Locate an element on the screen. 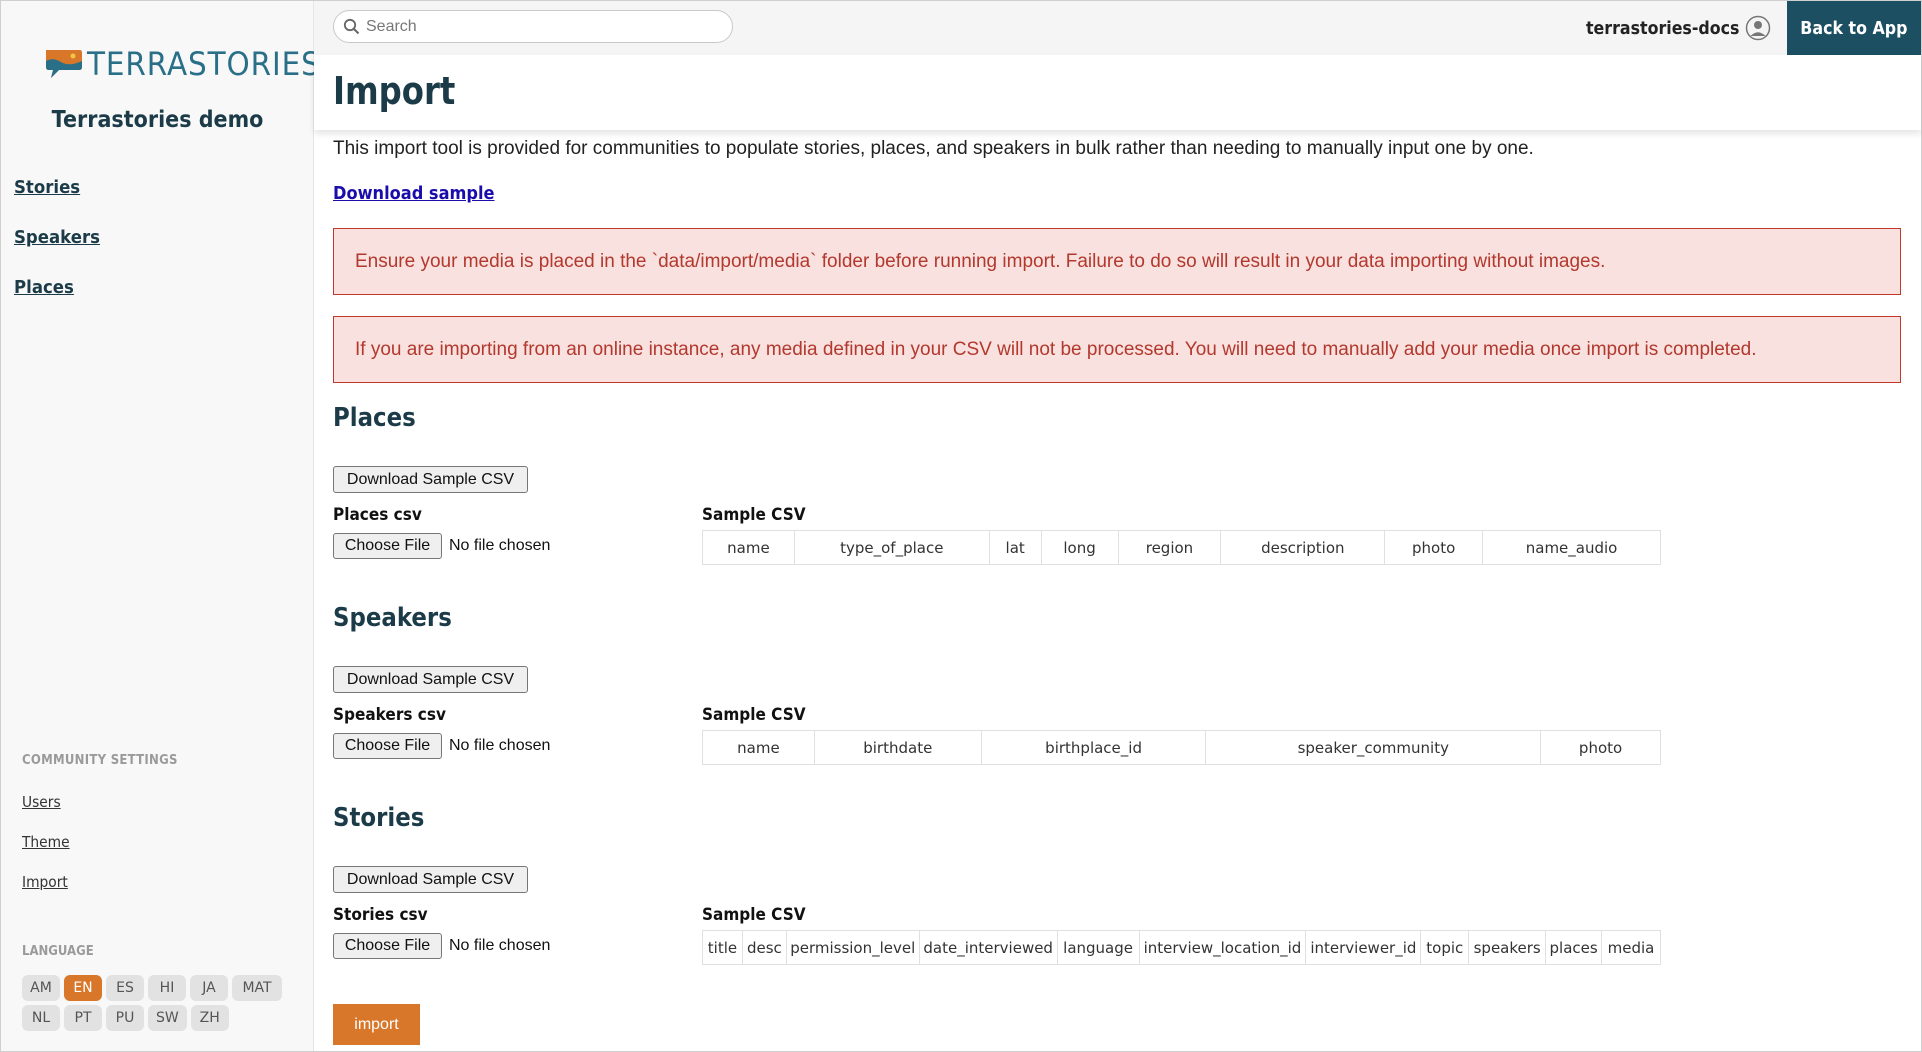 The height and width of the screenshot is (1052, 1922). language-heading: LANGUAGE is located at coordinates (58, 951).